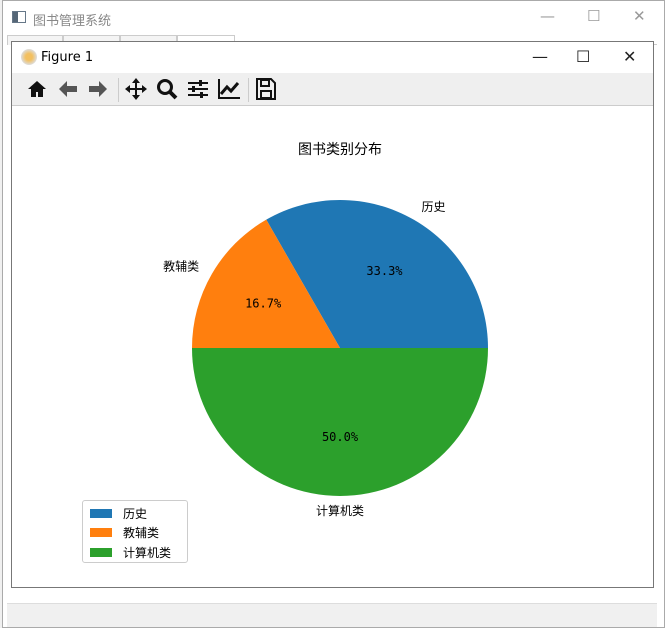 Image resolution: width=665 pixels, height=628 pixels. What do you see at coordinates (434, 207) in the screenshot?
I see `wedge-label: 历史` at bounding box center [434, 207].